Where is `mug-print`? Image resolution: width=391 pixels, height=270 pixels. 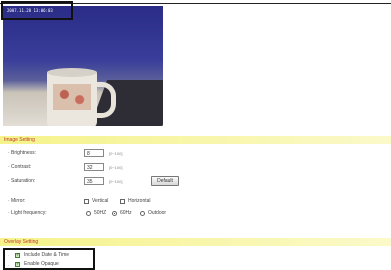 mug-print is located at coordinates (72, 97).